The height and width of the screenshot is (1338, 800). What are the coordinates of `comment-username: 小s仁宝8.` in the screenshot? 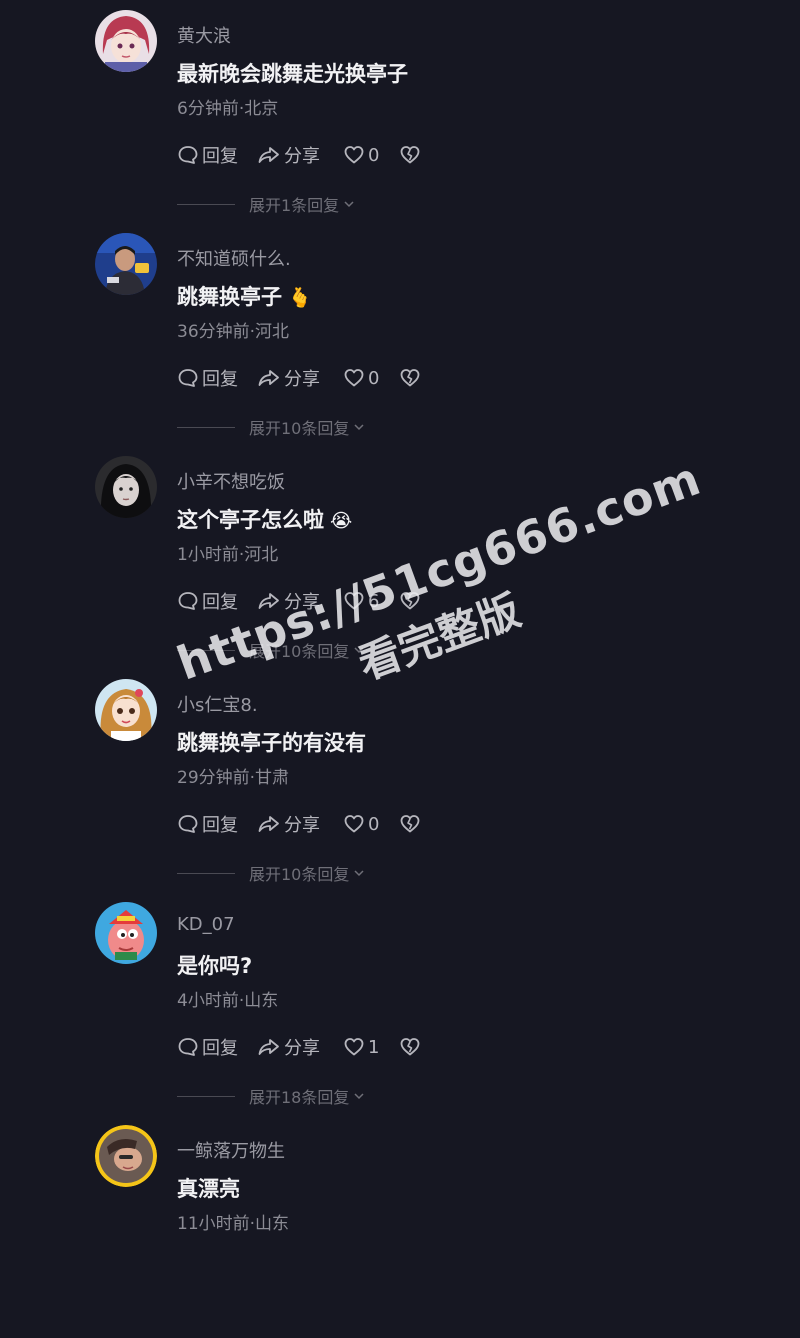 It's located at (217, 704).